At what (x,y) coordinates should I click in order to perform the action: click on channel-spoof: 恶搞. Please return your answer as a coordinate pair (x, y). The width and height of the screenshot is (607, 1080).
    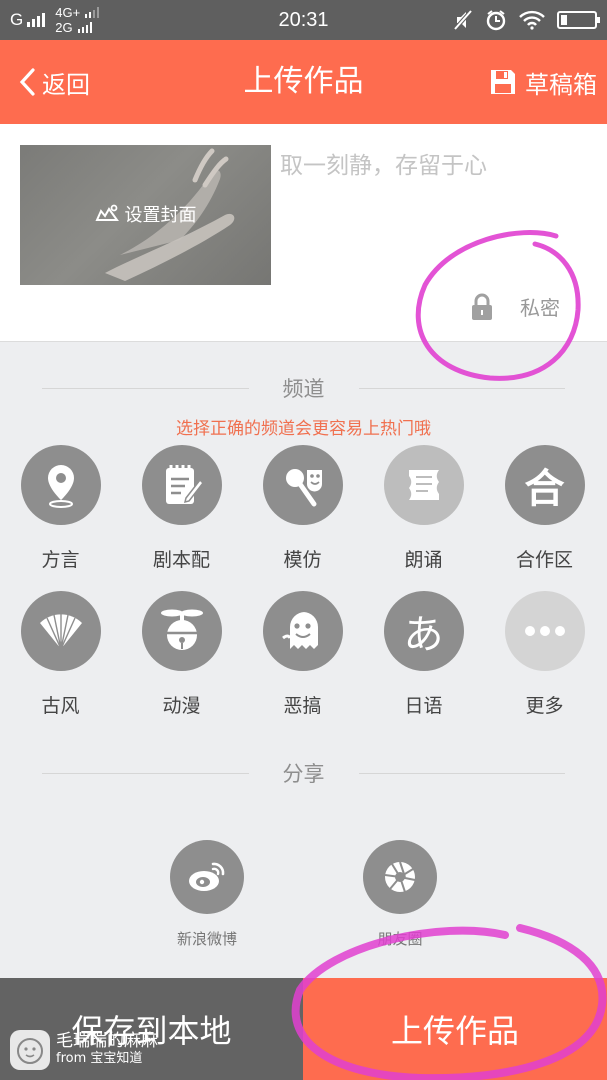
    Looking at the image, I should click on (302, 654).